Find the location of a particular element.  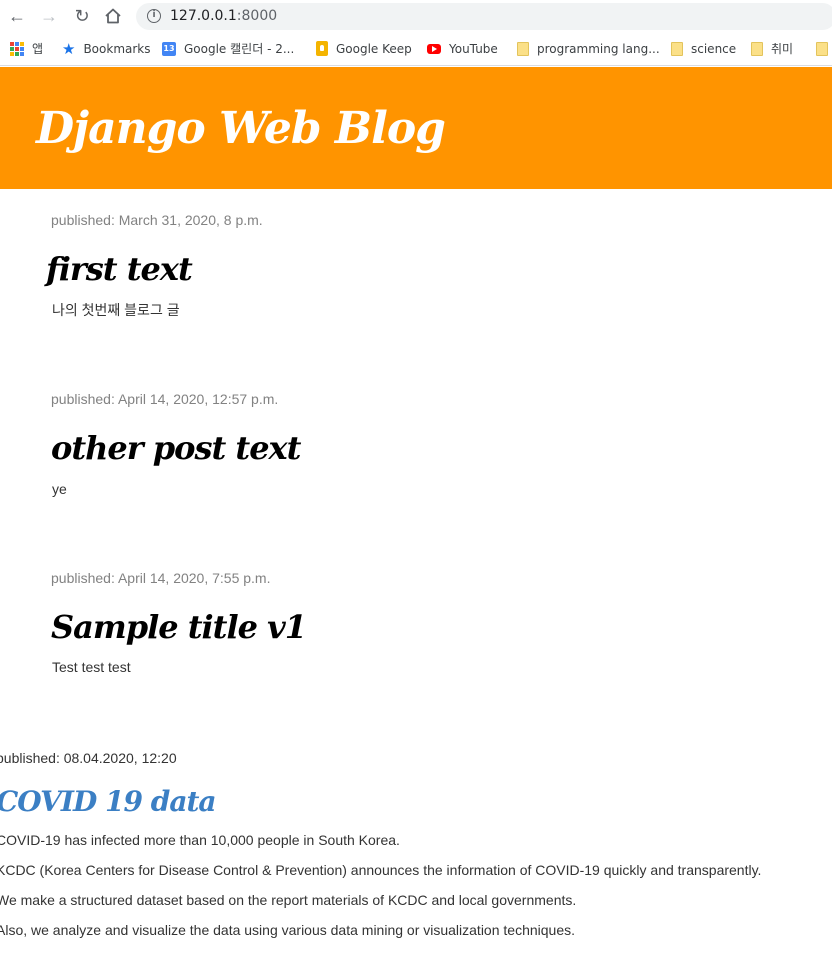

address-bar: i 127.0.0.1:8000 is located at coordinates (484, 16).